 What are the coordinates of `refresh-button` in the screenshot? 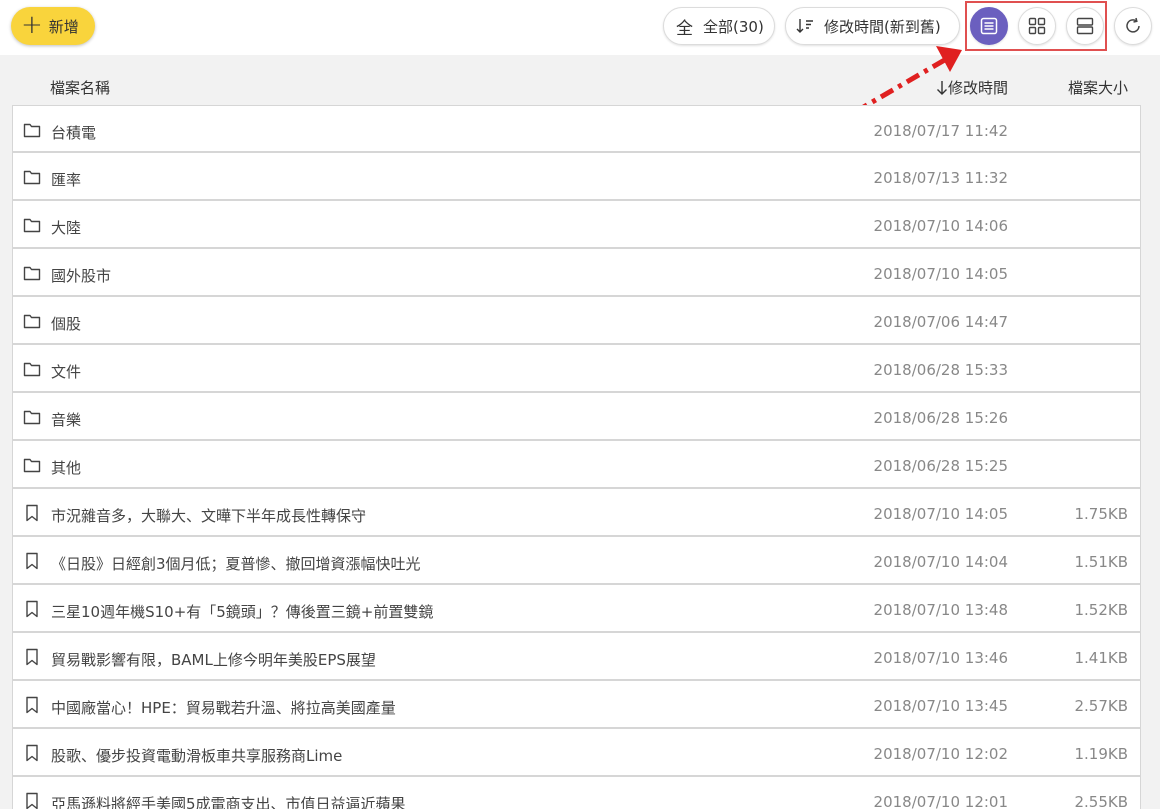 It's located at (1133, 26).